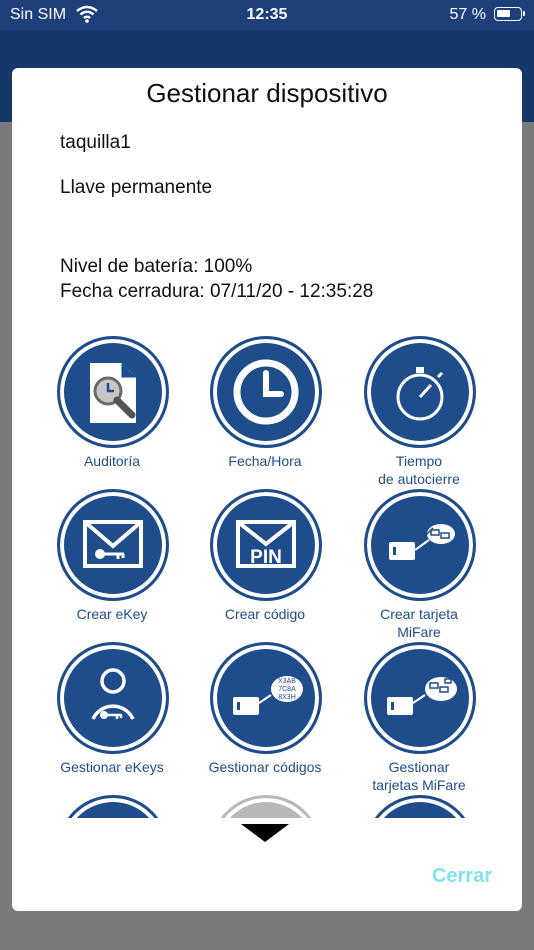 The image size is (534, 950). I want to click on svg-text: 7C8A, so click(287, 689).